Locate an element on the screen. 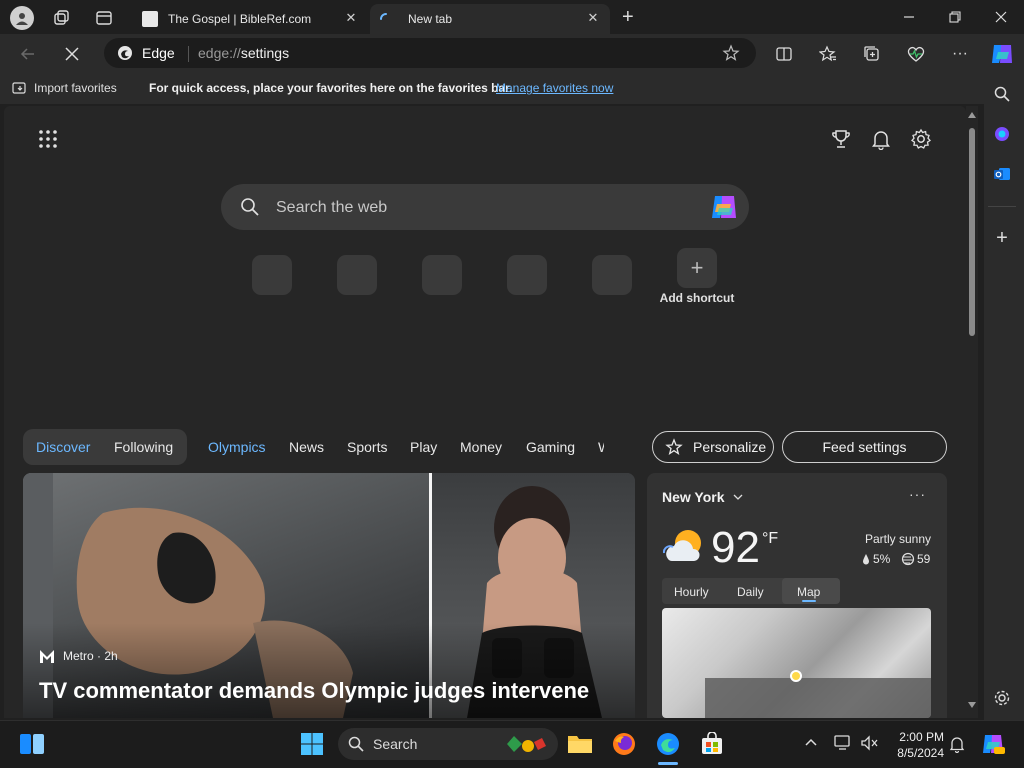 Image resolution: width=1024 pixels, height=768 pixels. weather-precip: 5% is located at coordinates (882, 559).